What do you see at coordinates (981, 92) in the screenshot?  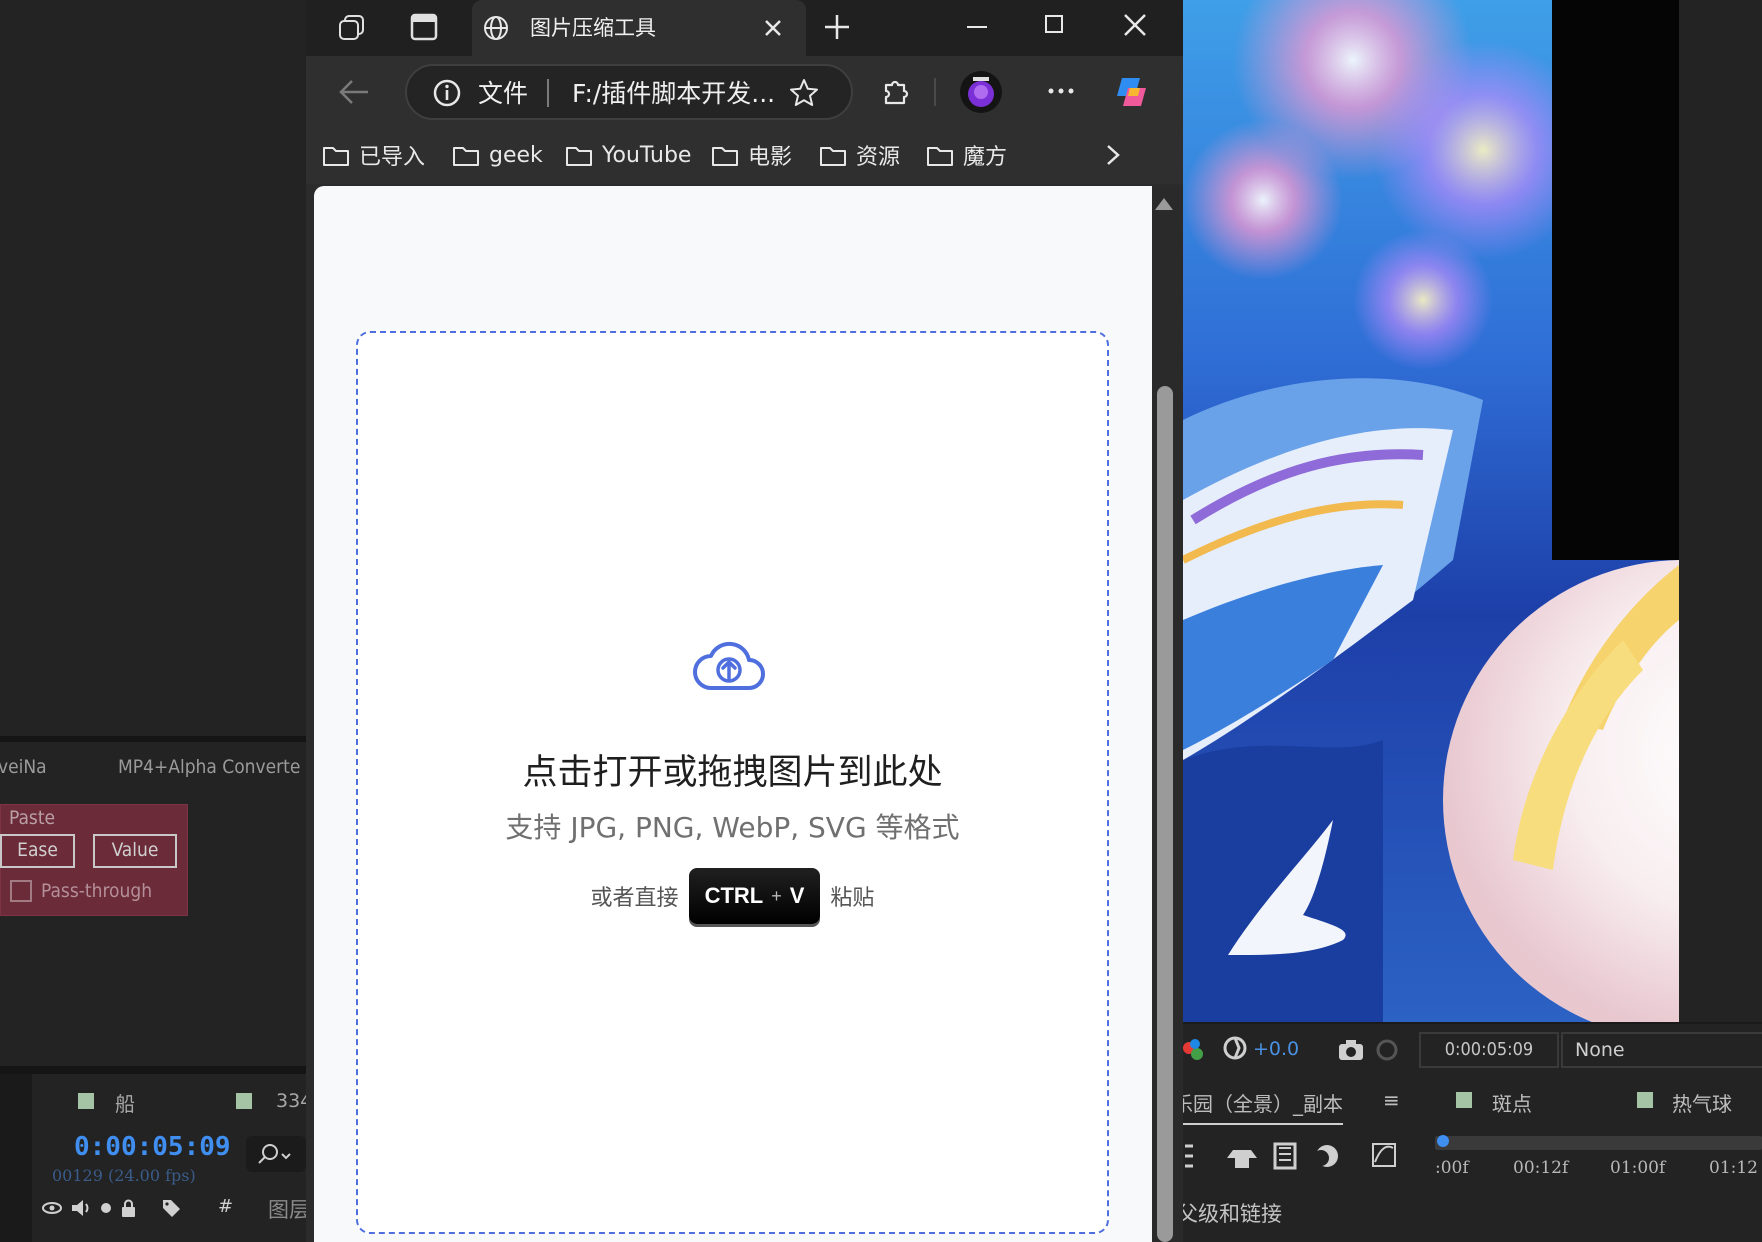 I see `profile-avatar` at bounding box center [981, 92].